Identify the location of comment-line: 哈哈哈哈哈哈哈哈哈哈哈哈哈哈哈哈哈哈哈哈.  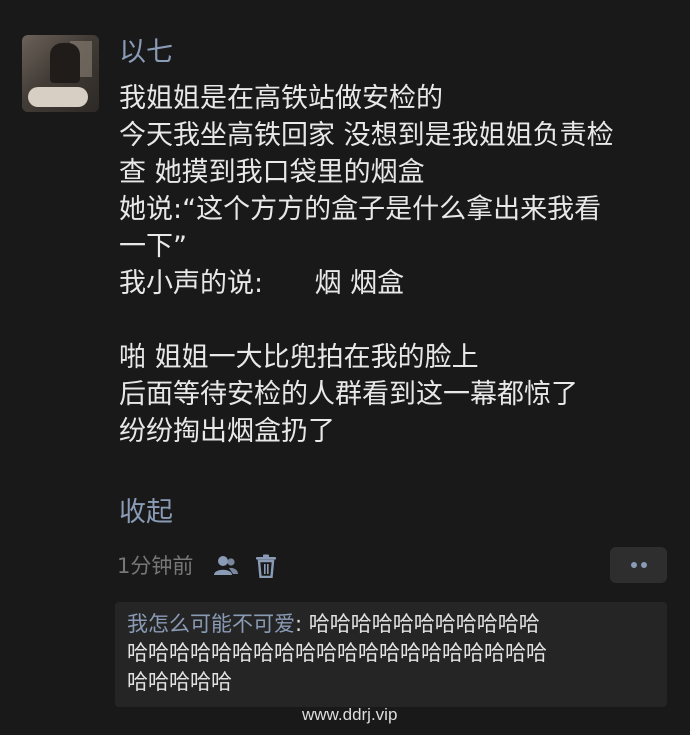
(337, 653).